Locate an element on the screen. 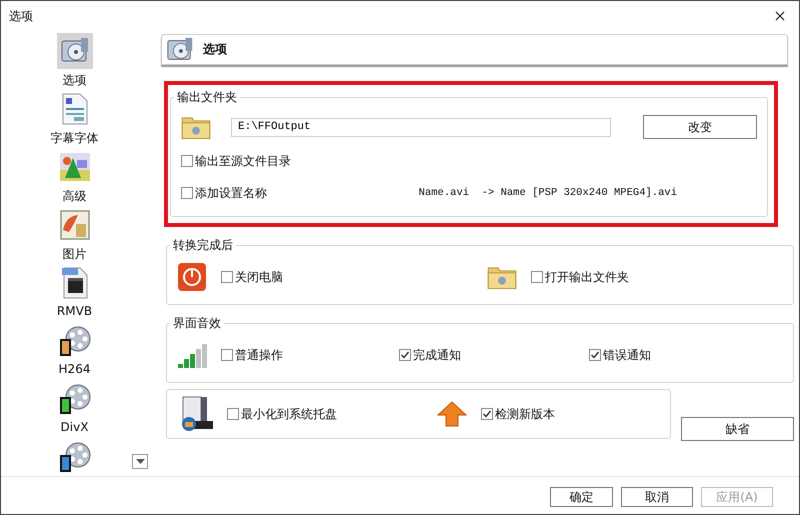 The width and height of the screenshot is (800, 515). default-button: 缺省 is located at coordinates (737, 429).